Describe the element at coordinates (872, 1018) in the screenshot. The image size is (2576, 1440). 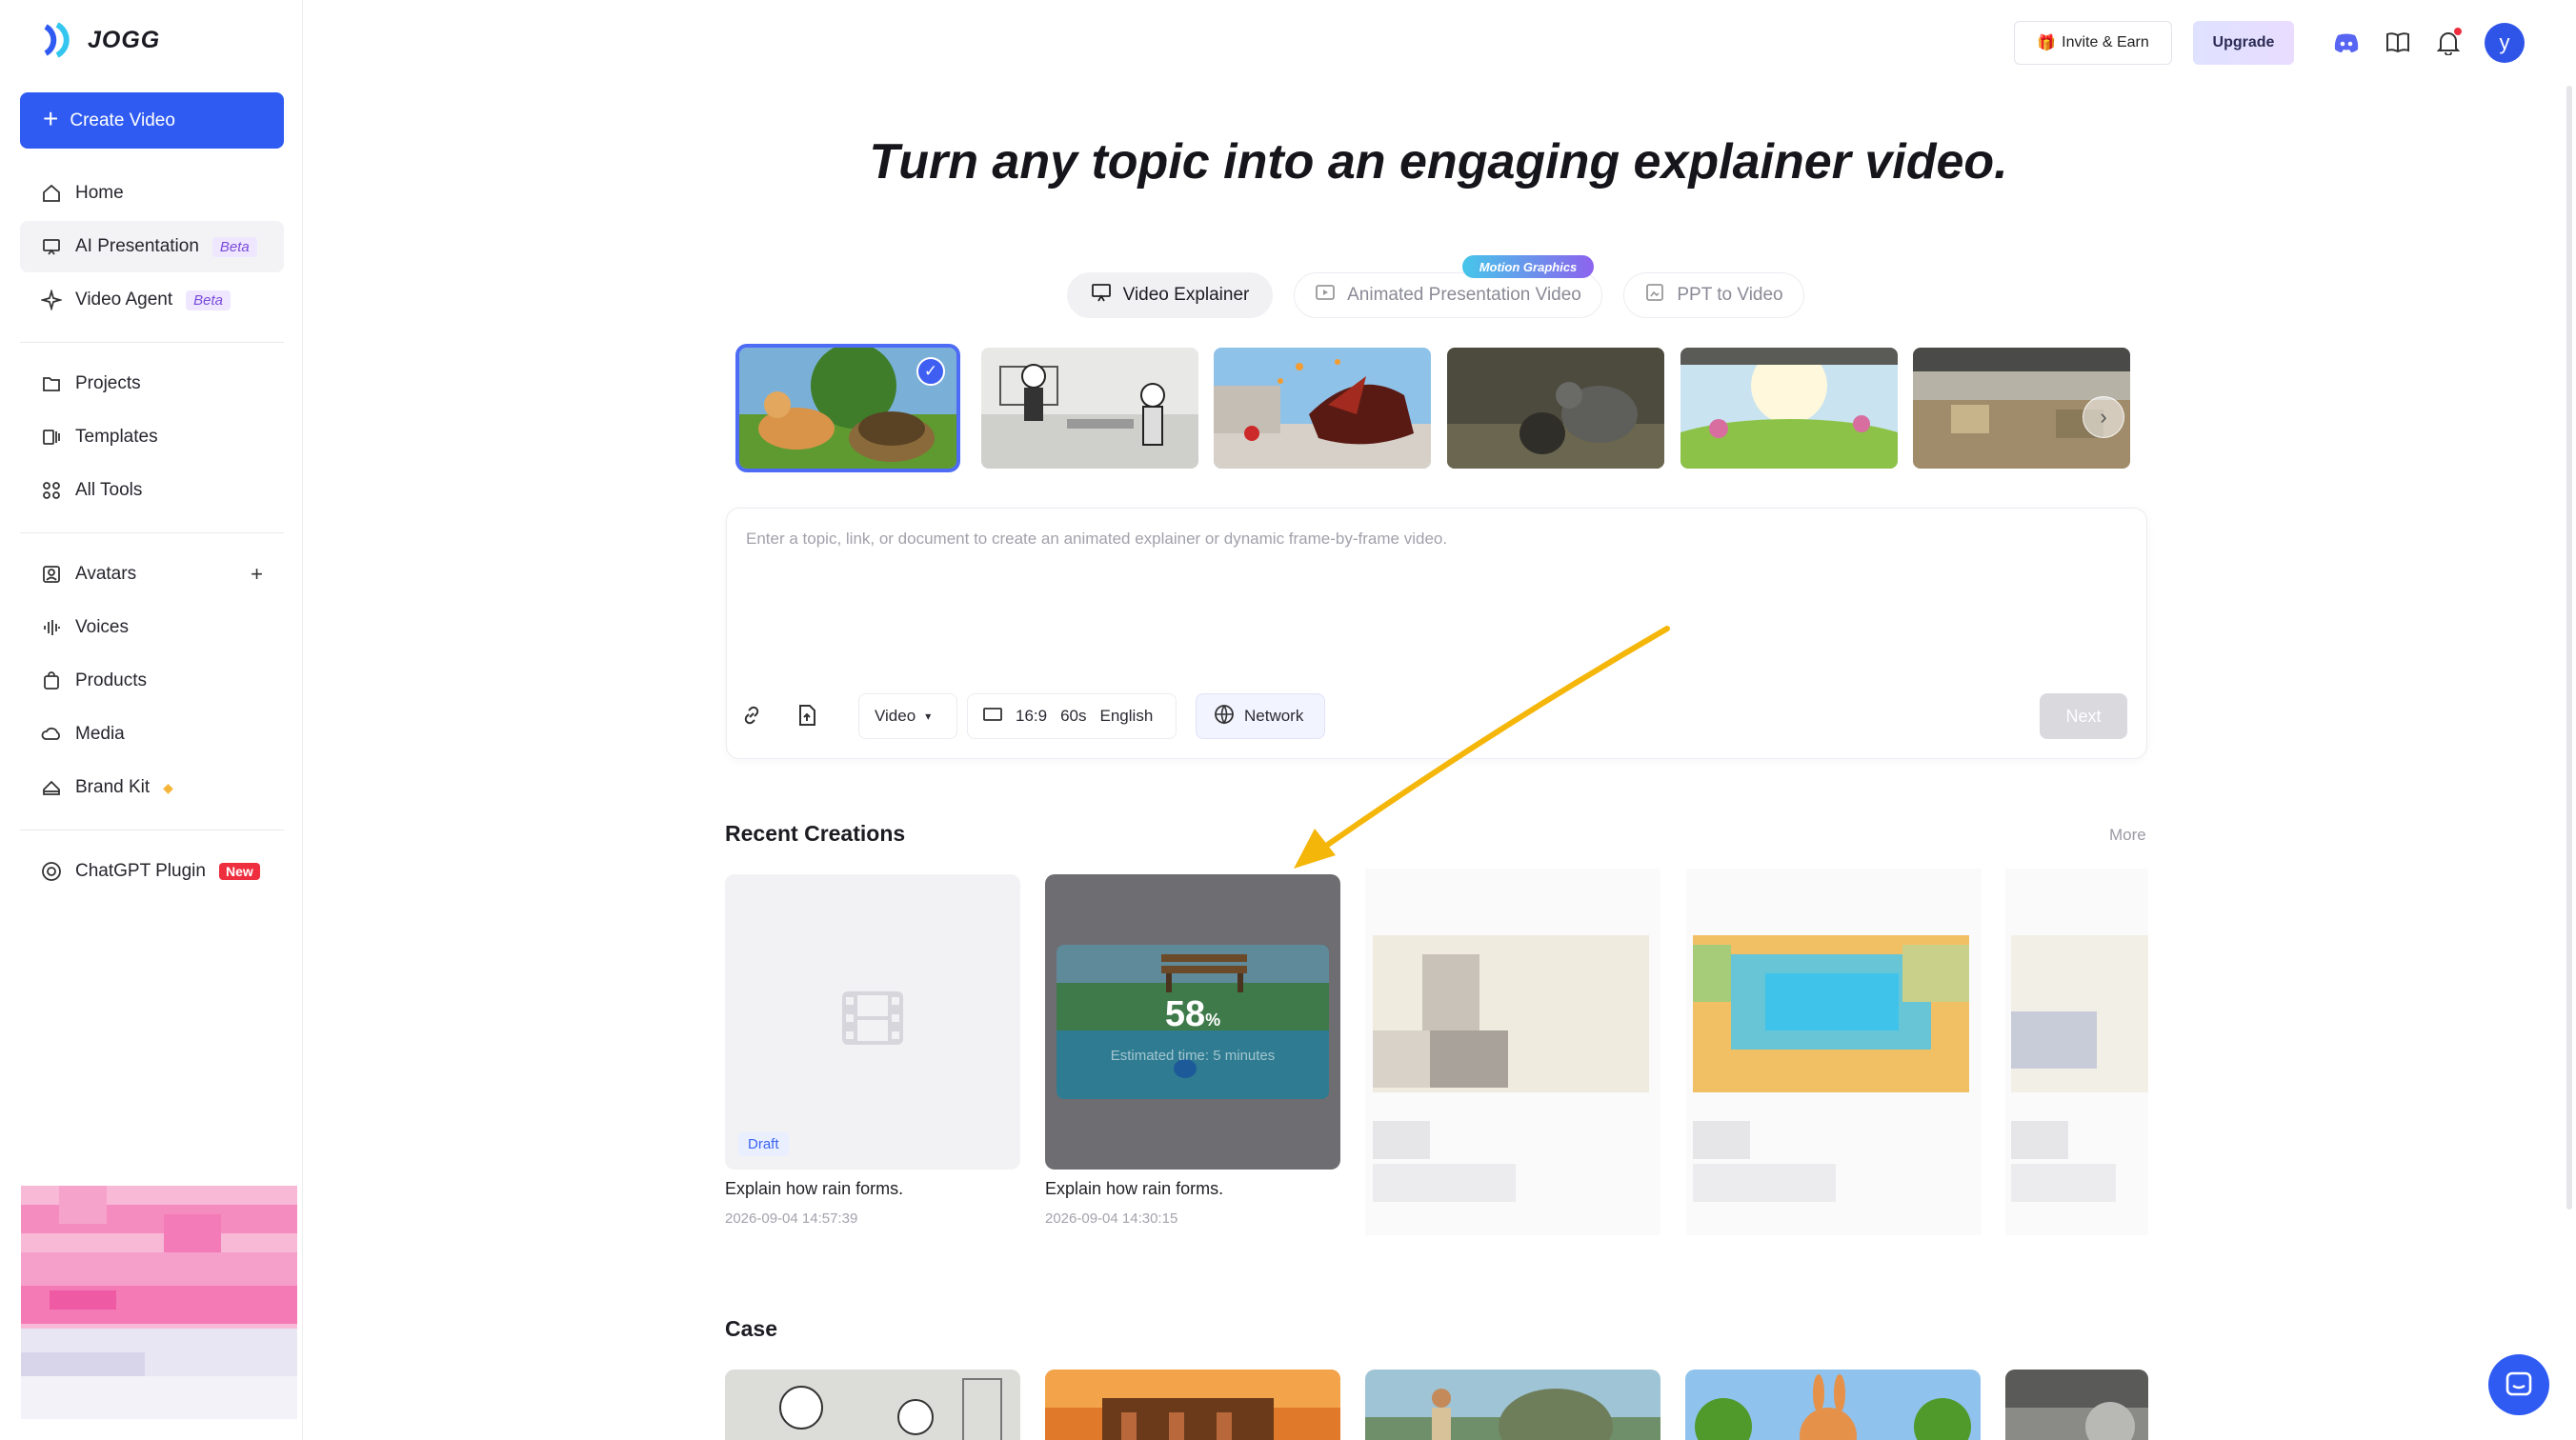
I see `film-placeholder-icon` at that location.